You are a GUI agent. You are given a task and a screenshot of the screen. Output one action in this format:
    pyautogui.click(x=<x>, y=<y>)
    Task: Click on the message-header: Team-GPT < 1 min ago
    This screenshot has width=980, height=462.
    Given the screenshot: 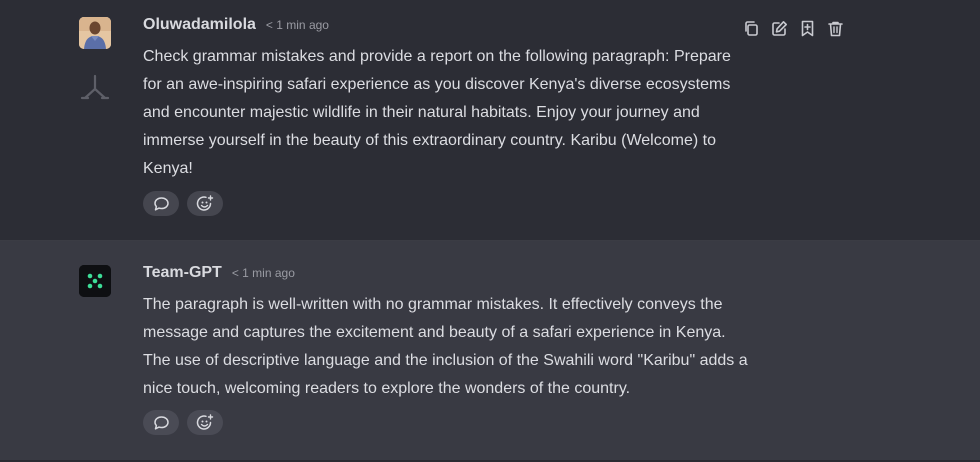 What is the action you would take?
    pyautogui.click(x=219, y=273)
    